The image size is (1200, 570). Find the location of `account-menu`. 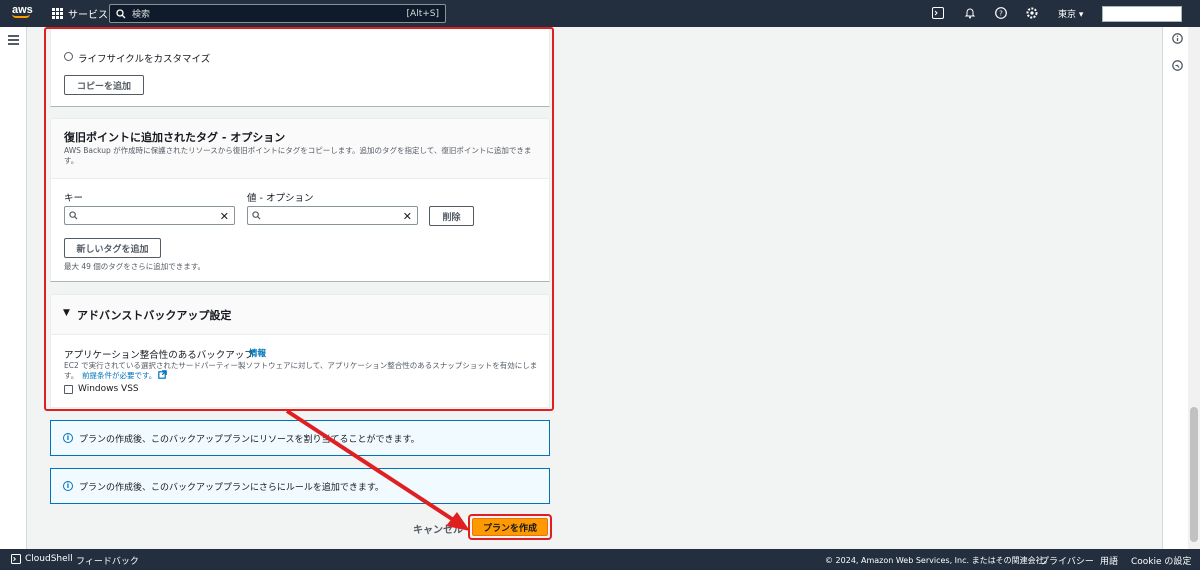

account-menu is located at coordinates (1142, 14).